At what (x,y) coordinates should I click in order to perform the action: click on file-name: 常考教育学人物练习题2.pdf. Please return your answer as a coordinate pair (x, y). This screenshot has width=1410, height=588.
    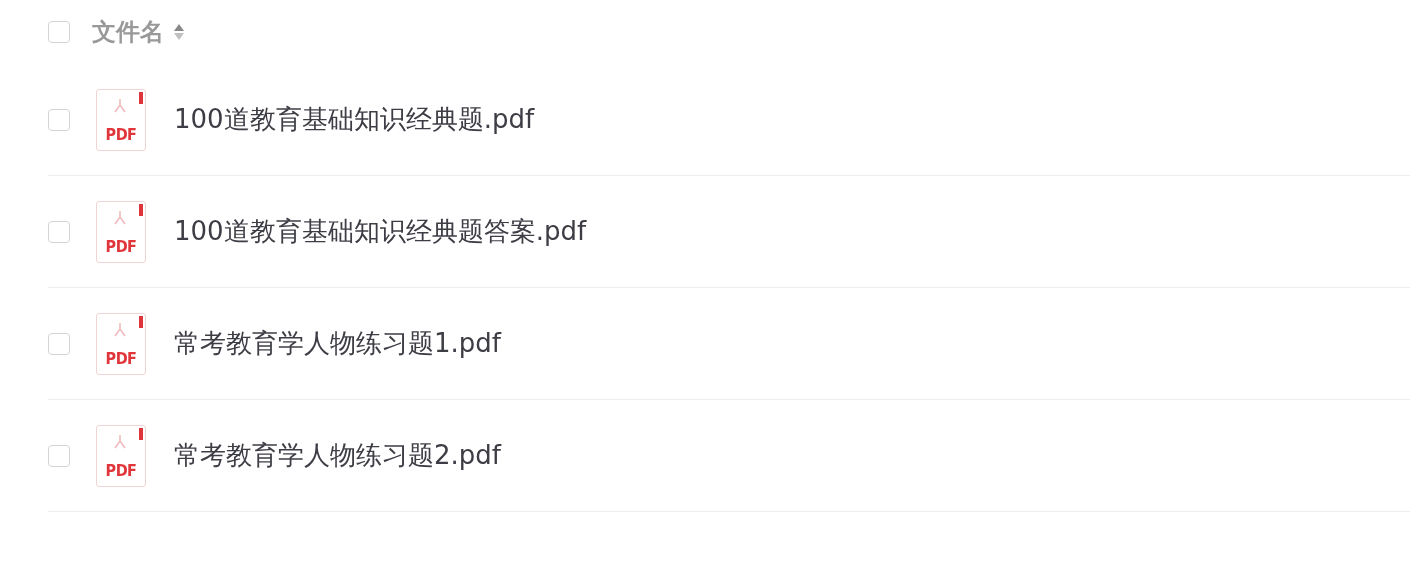
    Looking at the image, I should click on (337, 455).